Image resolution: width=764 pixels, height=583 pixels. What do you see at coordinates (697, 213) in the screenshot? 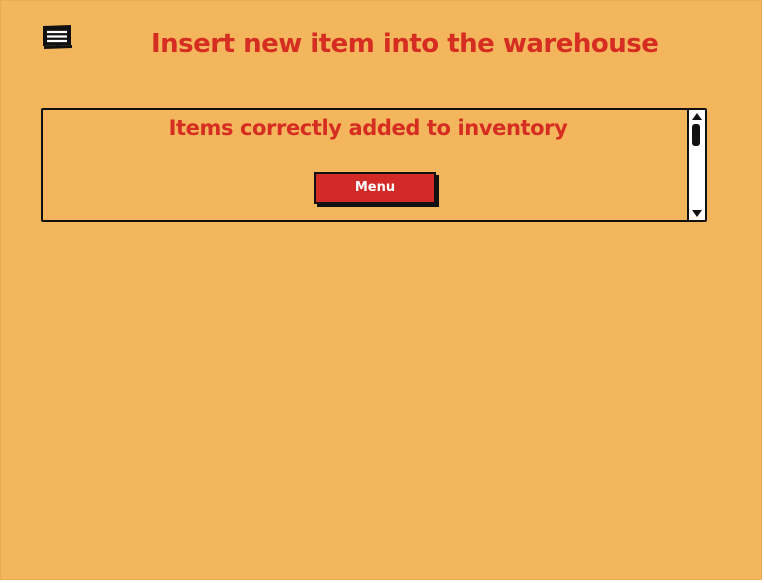
I see `scroll-down-arrow-icon` at bounding box center [697, 213].